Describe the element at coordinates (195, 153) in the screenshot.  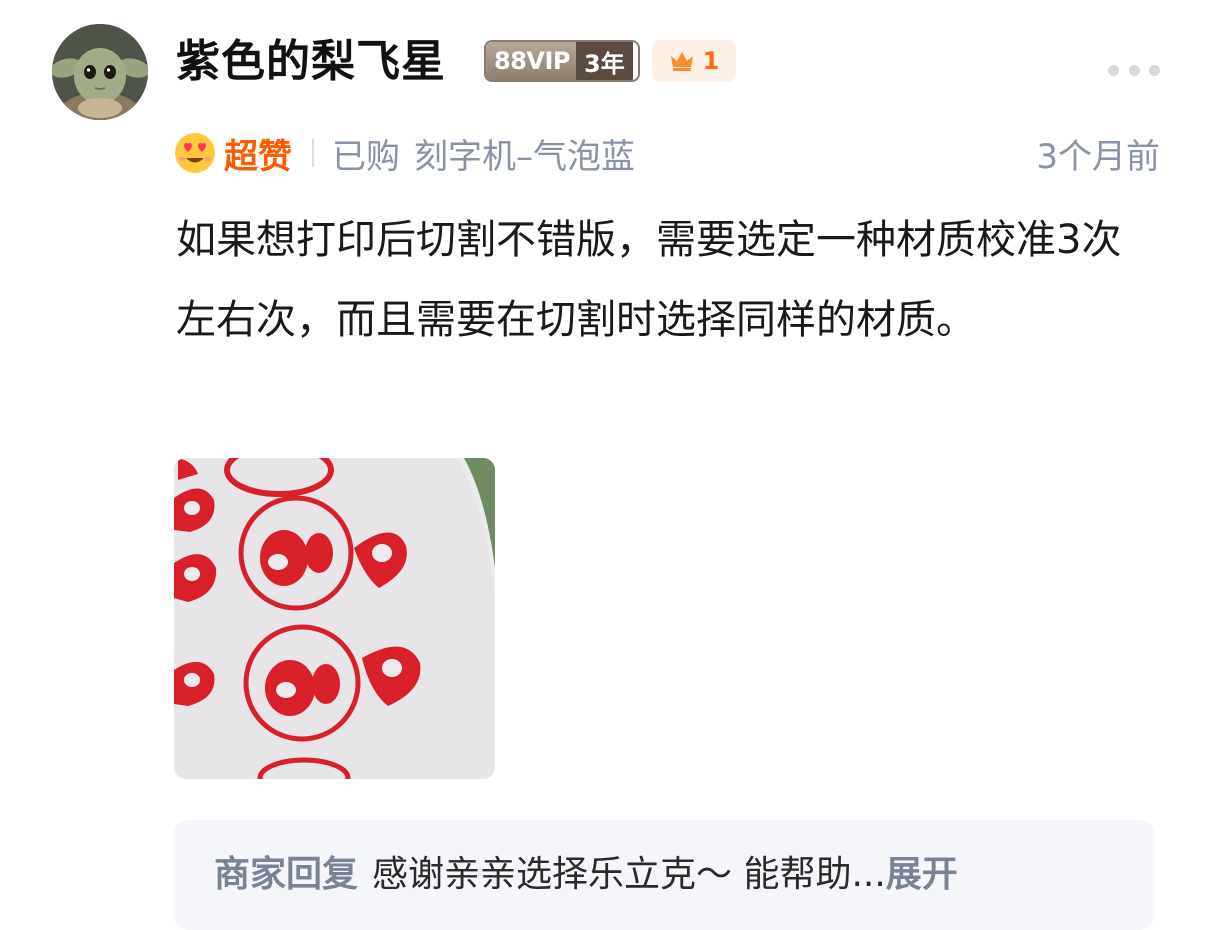
I see `heart-eyes-emoji-icon` at that location.